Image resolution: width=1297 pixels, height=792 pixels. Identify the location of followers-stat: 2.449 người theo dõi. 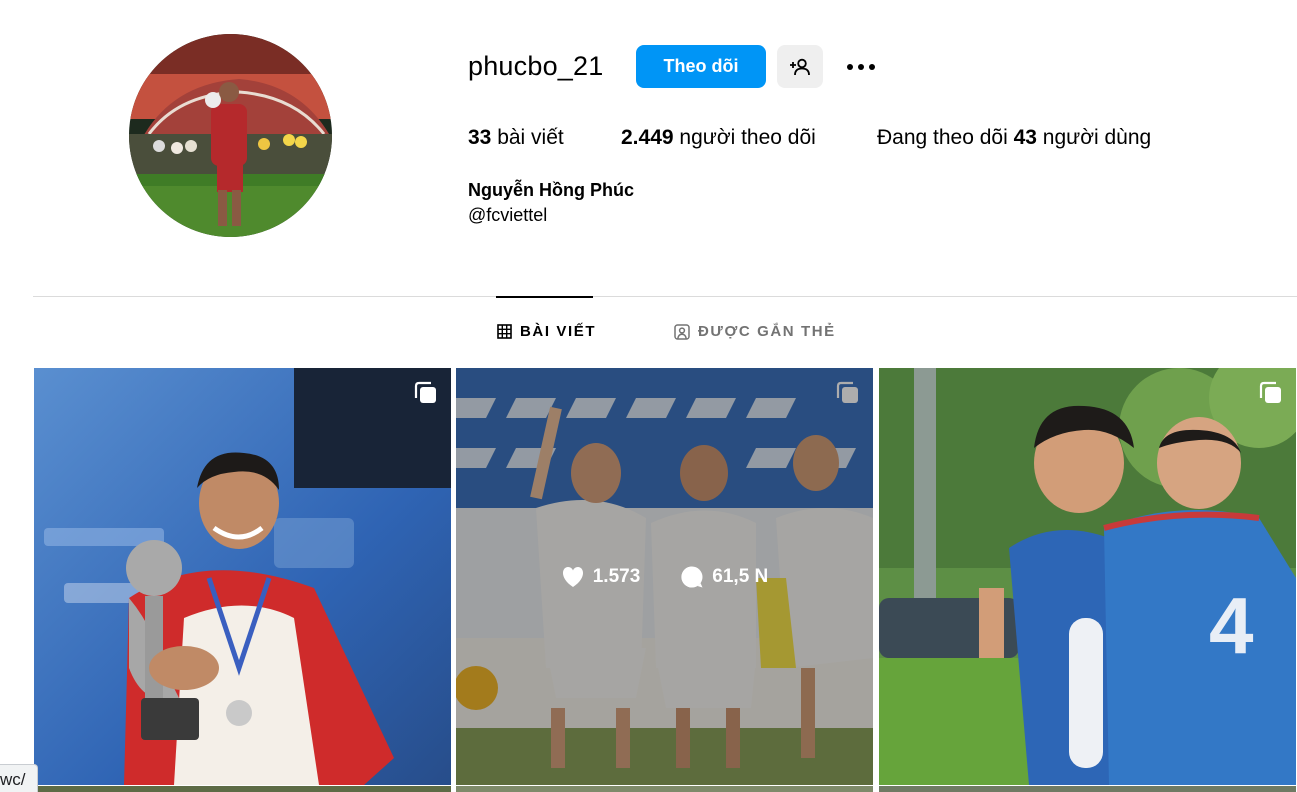
(718, 138).